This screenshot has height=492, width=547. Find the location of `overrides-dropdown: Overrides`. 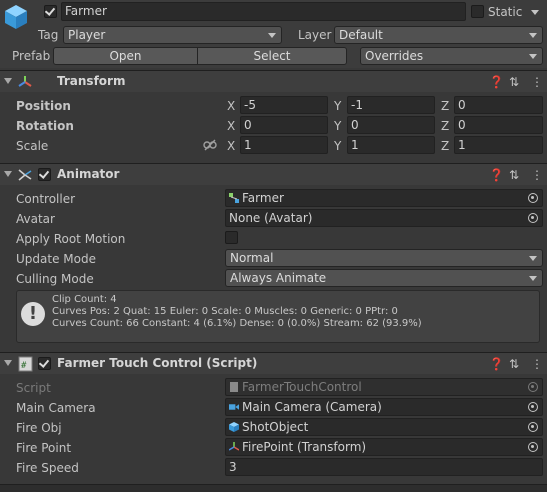

overrides-dropdown: Overrides is located at coordinates (451, 56).